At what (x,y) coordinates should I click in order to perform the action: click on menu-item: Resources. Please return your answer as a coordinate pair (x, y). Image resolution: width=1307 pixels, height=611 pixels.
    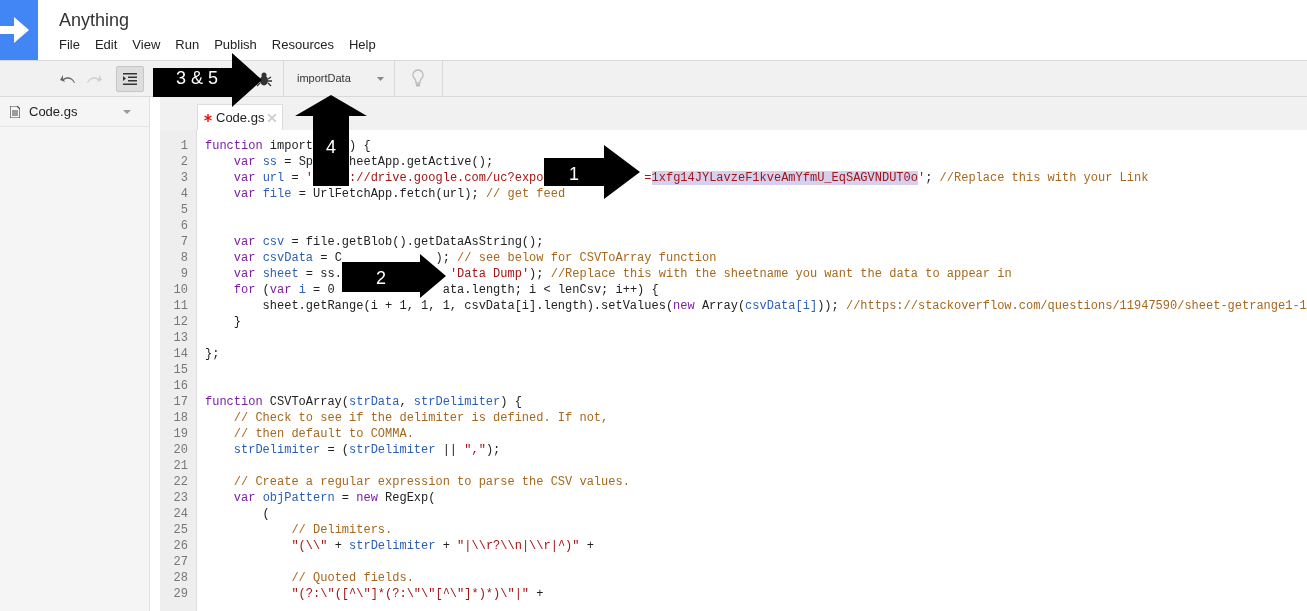
    Looking at the image, I should click on (302, 45).